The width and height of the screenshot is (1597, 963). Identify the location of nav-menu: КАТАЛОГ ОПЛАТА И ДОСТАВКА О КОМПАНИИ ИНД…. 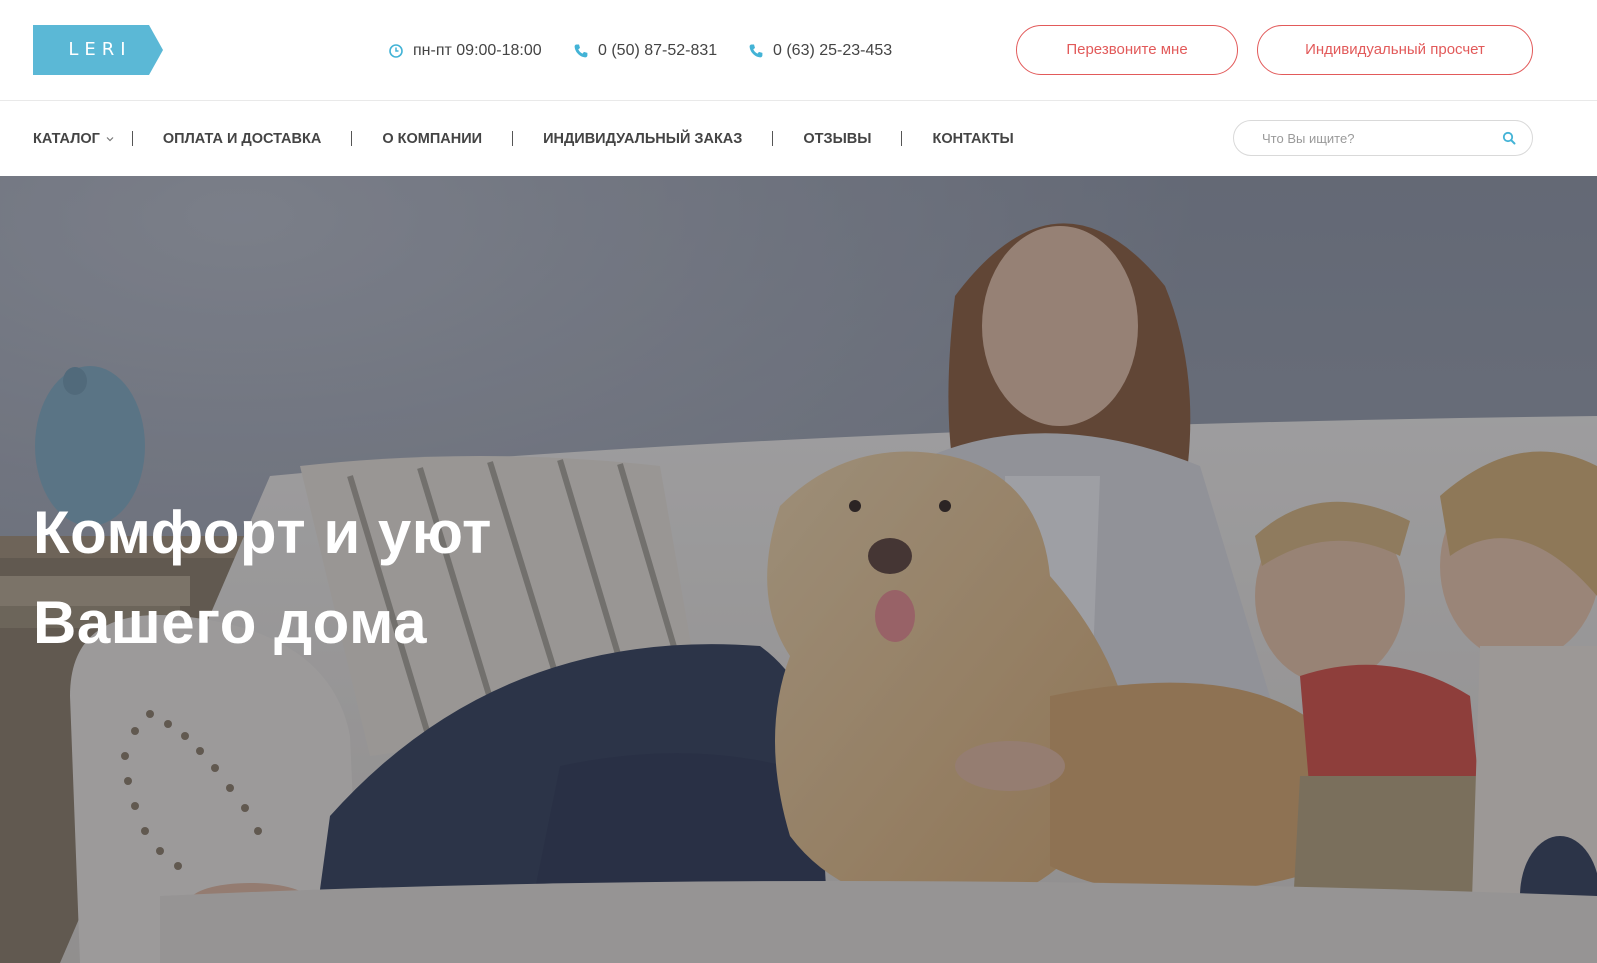
(523, 138).